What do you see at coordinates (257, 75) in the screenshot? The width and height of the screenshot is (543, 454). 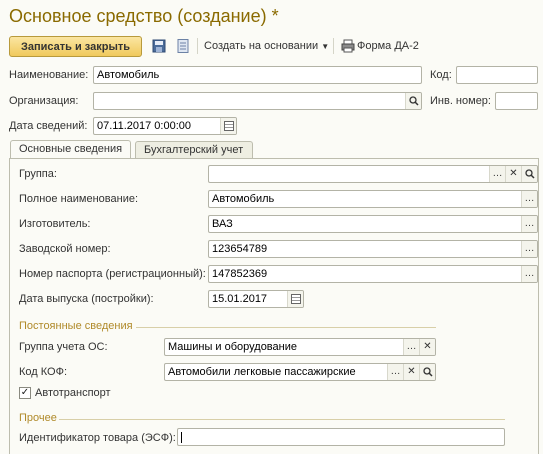 I see `name-input: Автомобиль` at bounding box center [257, 75].